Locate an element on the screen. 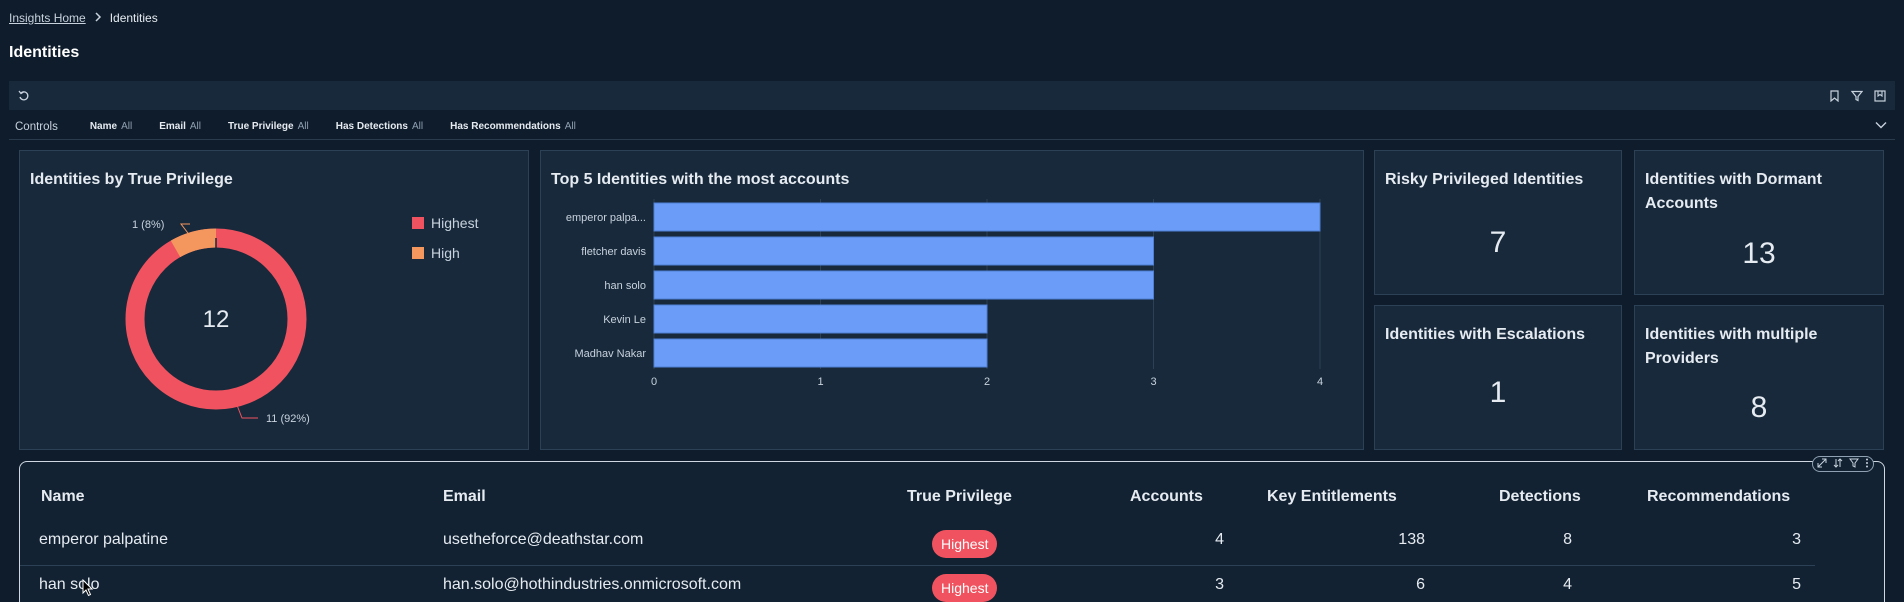  kpi-title: Identities with Dormant Accounts is located at coordinates (1733, 191).